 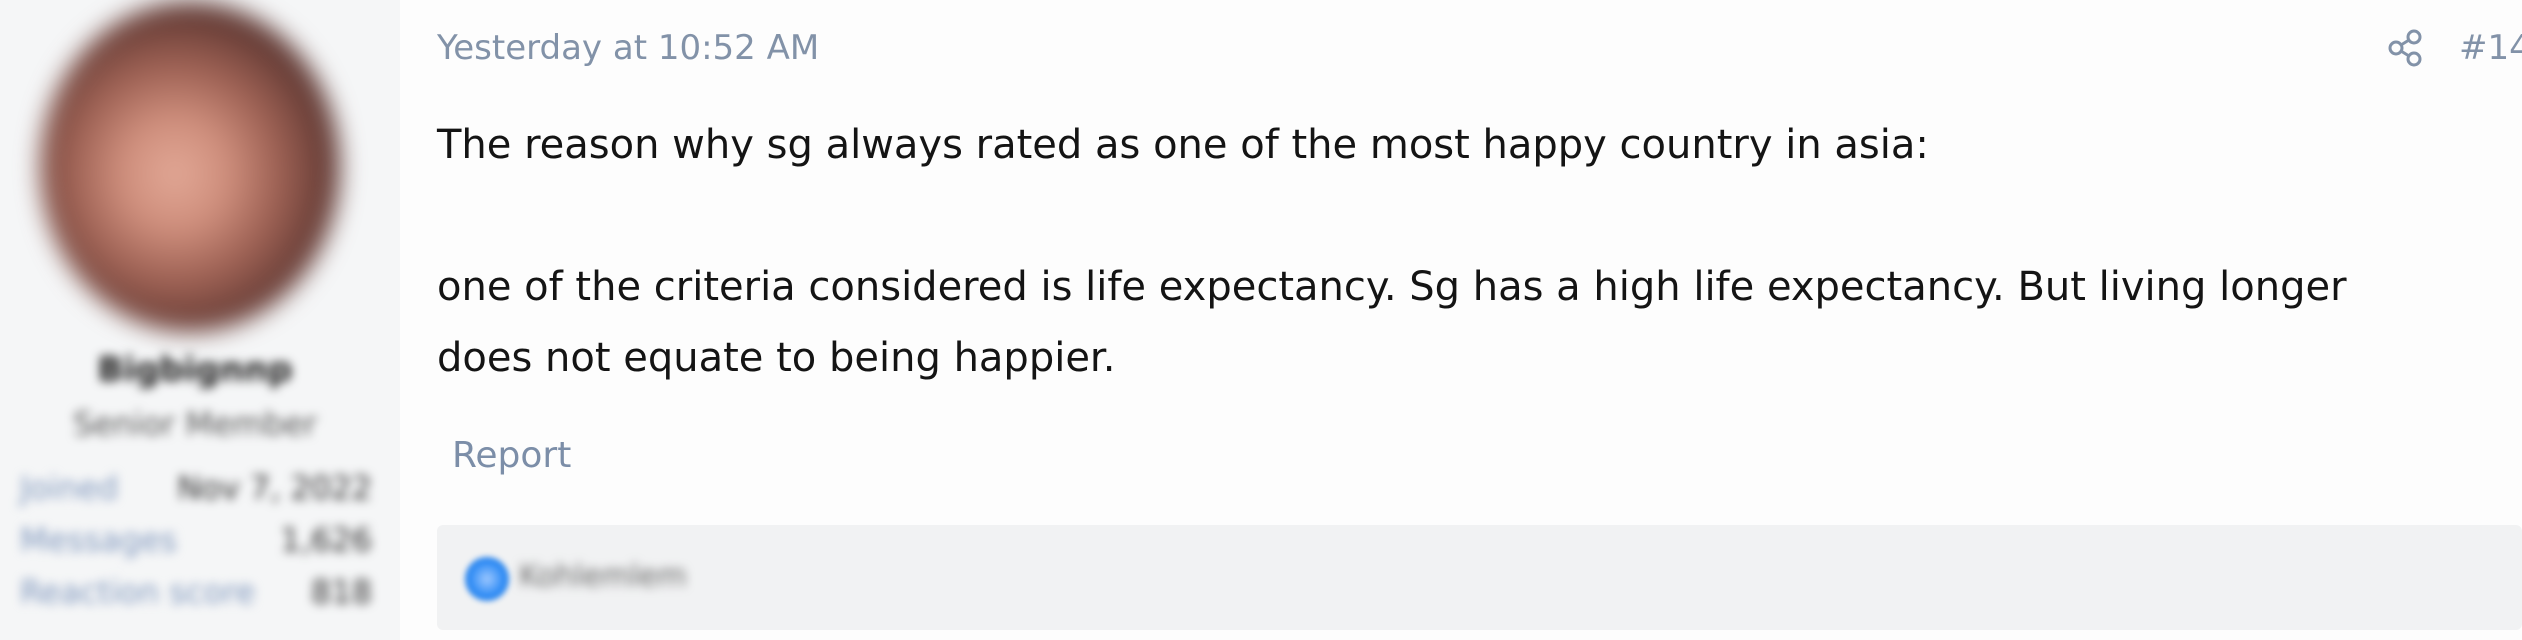 What do you see at coordinates (603, 576) in the screenshot?
I see `reaction-user-link: Kohlemlem` at bounding box center [603, 576].